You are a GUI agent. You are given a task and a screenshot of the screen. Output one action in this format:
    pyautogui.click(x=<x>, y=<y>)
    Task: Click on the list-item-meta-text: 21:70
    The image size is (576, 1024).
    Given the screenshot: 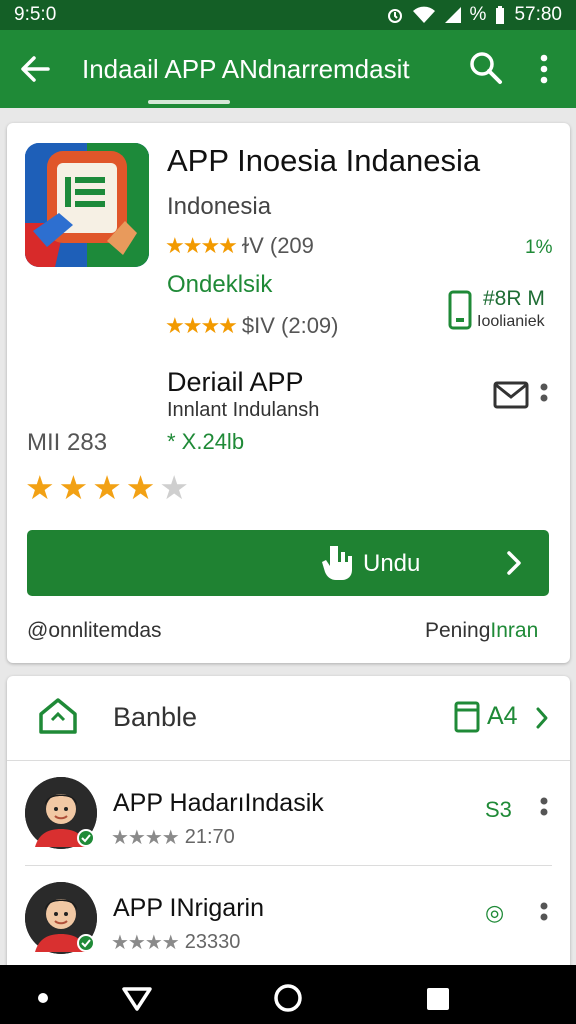 What is the action you would take?
    pyautogui.click(x=209, y=837)
    